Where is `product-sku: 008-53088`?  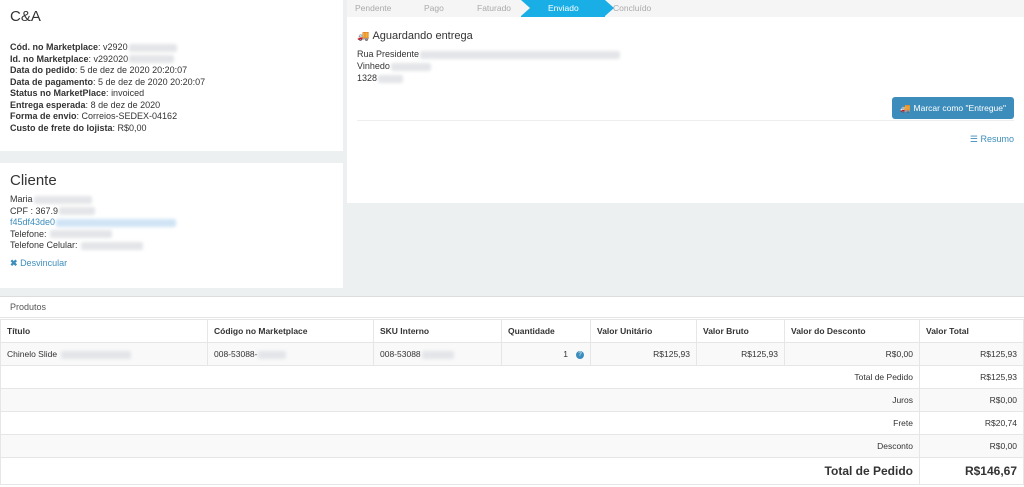
product-sku: 008-53088 is located at coordinates (437, 354).